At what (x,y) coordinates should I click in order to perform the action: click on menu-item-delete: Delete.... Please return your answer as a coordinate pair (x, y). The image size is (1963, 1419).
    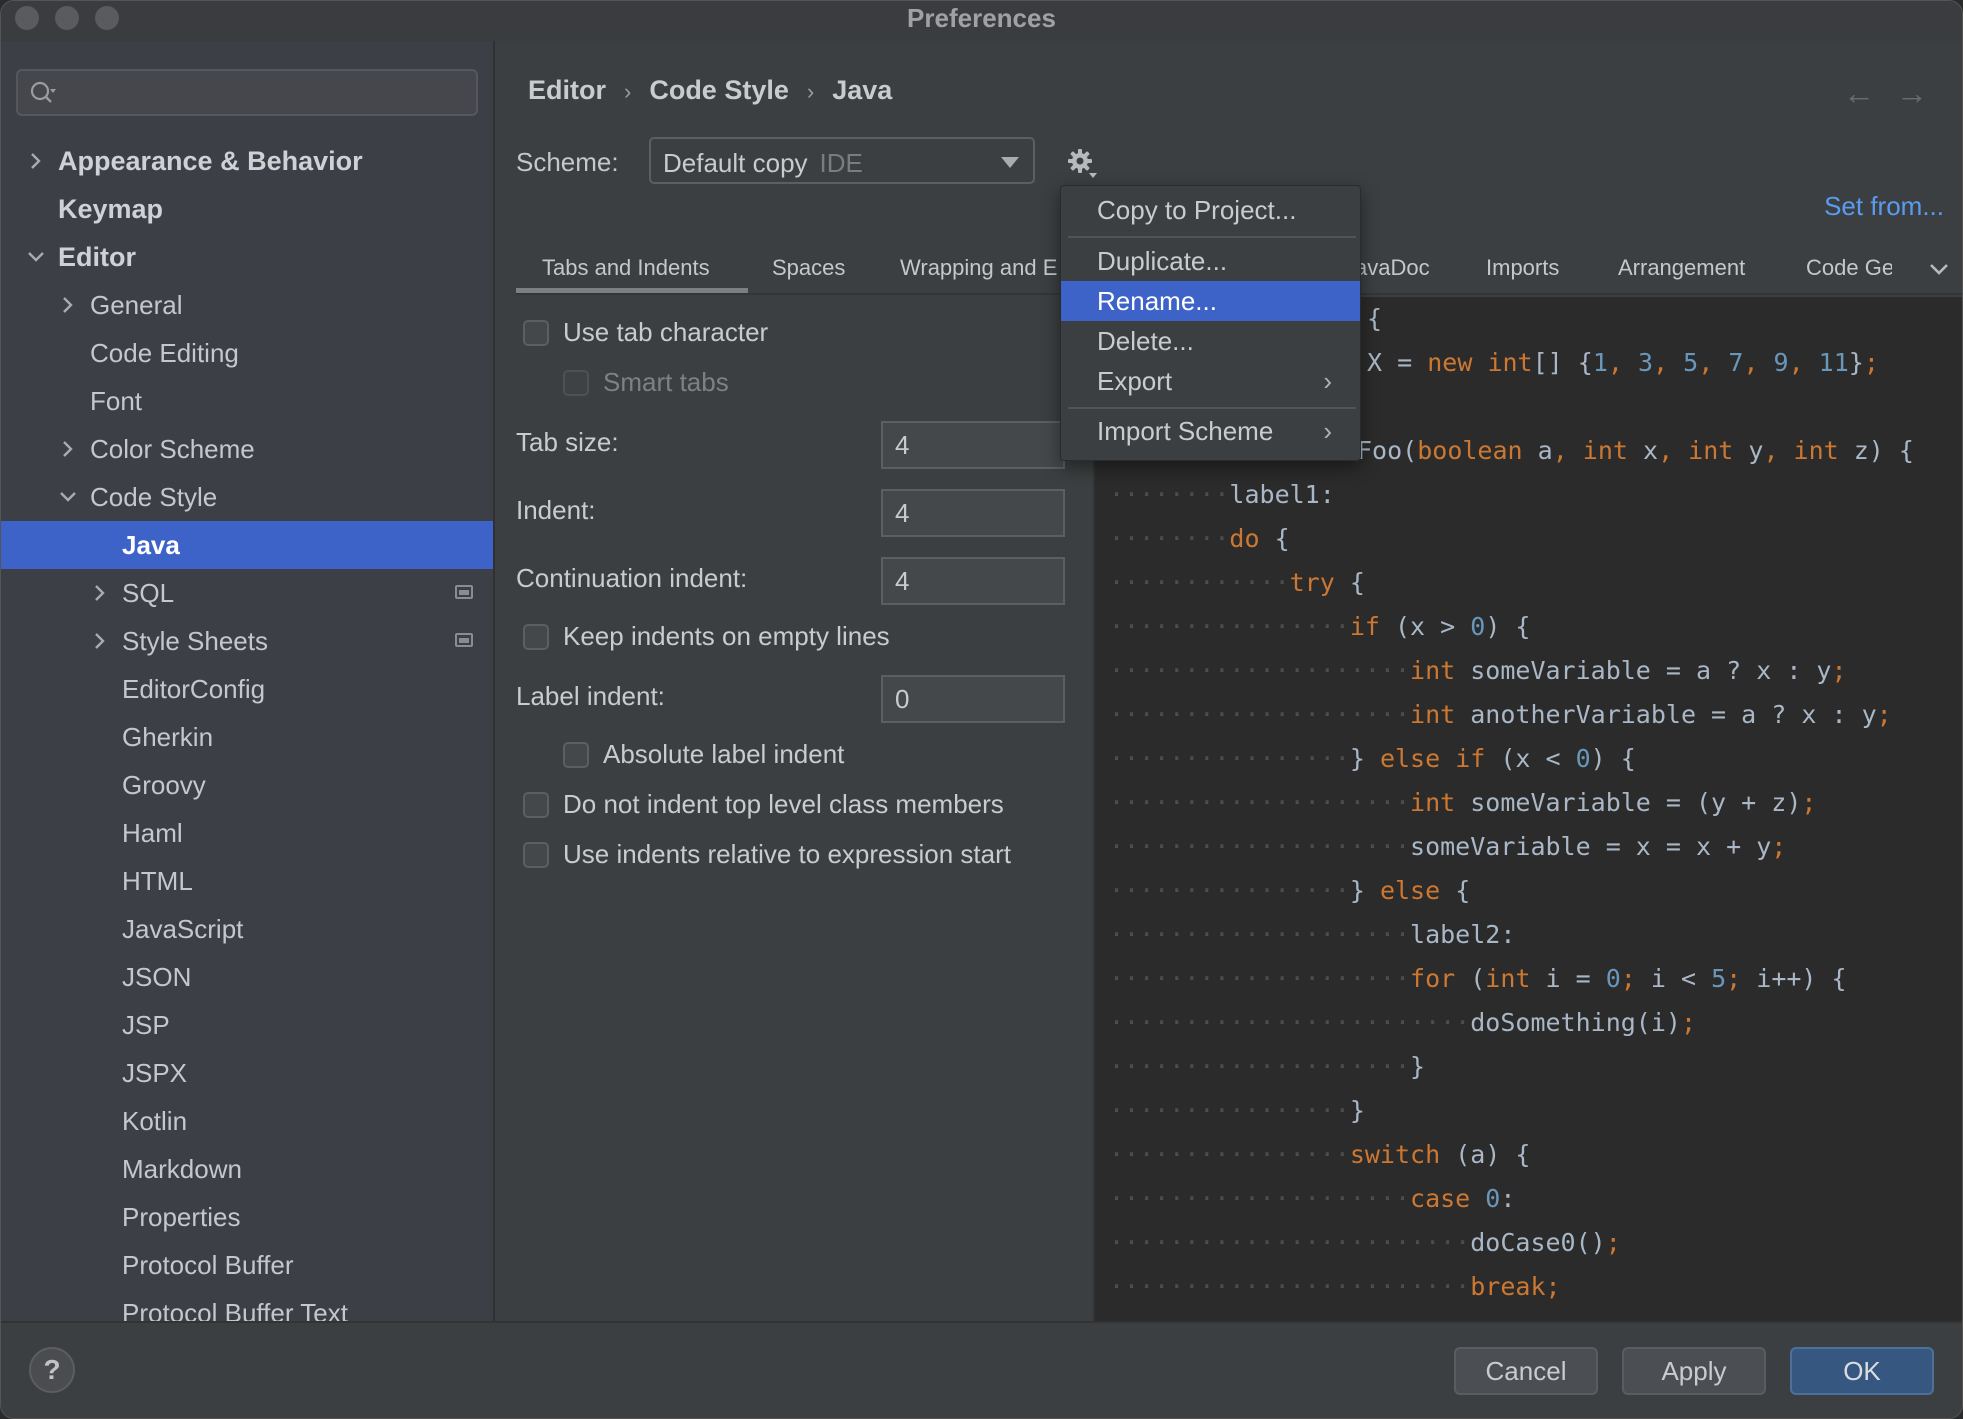
    Looking at the image, I should click on (1210, 341).